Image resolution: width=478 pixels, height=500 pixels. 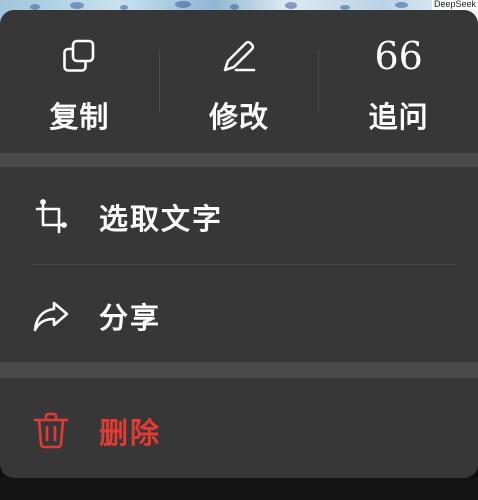 What do you see at coordinates (79, 81) in the screenshot?
I see `copy-button: 复制` at bounding box center [79, 81].